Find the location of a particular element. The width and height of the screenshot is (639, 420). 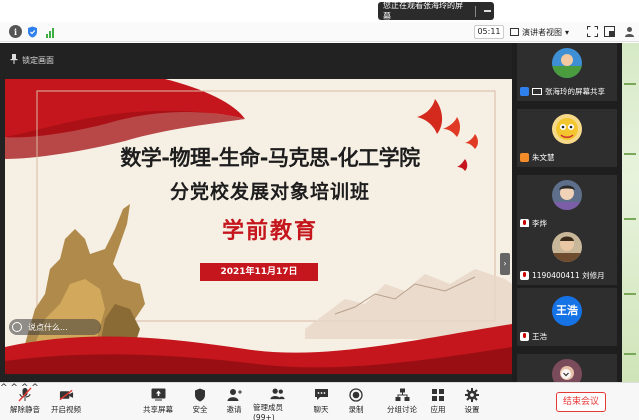

chat-button: 聊天 is located at coordinates (321, 403).